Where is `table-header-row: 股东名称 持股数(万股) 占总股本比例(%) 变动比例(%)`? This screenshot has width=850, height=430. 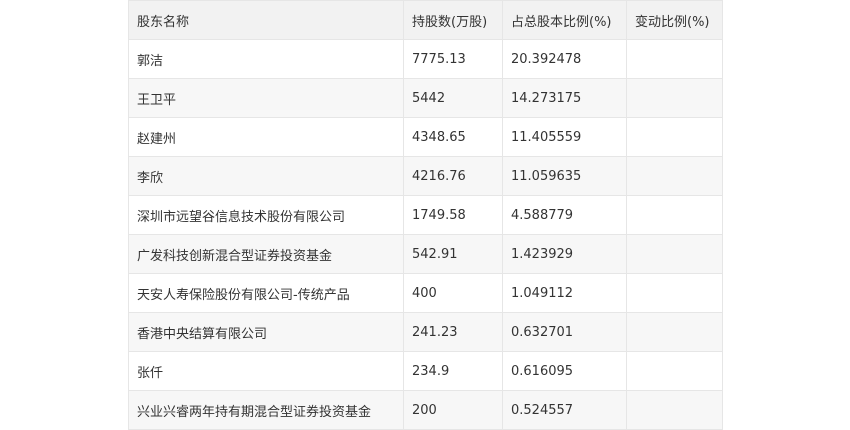
table-header-row: 股东名称 持股数(万股) 占总股本比例(%) 变动比例(%) is located at coordinates (425, 20).